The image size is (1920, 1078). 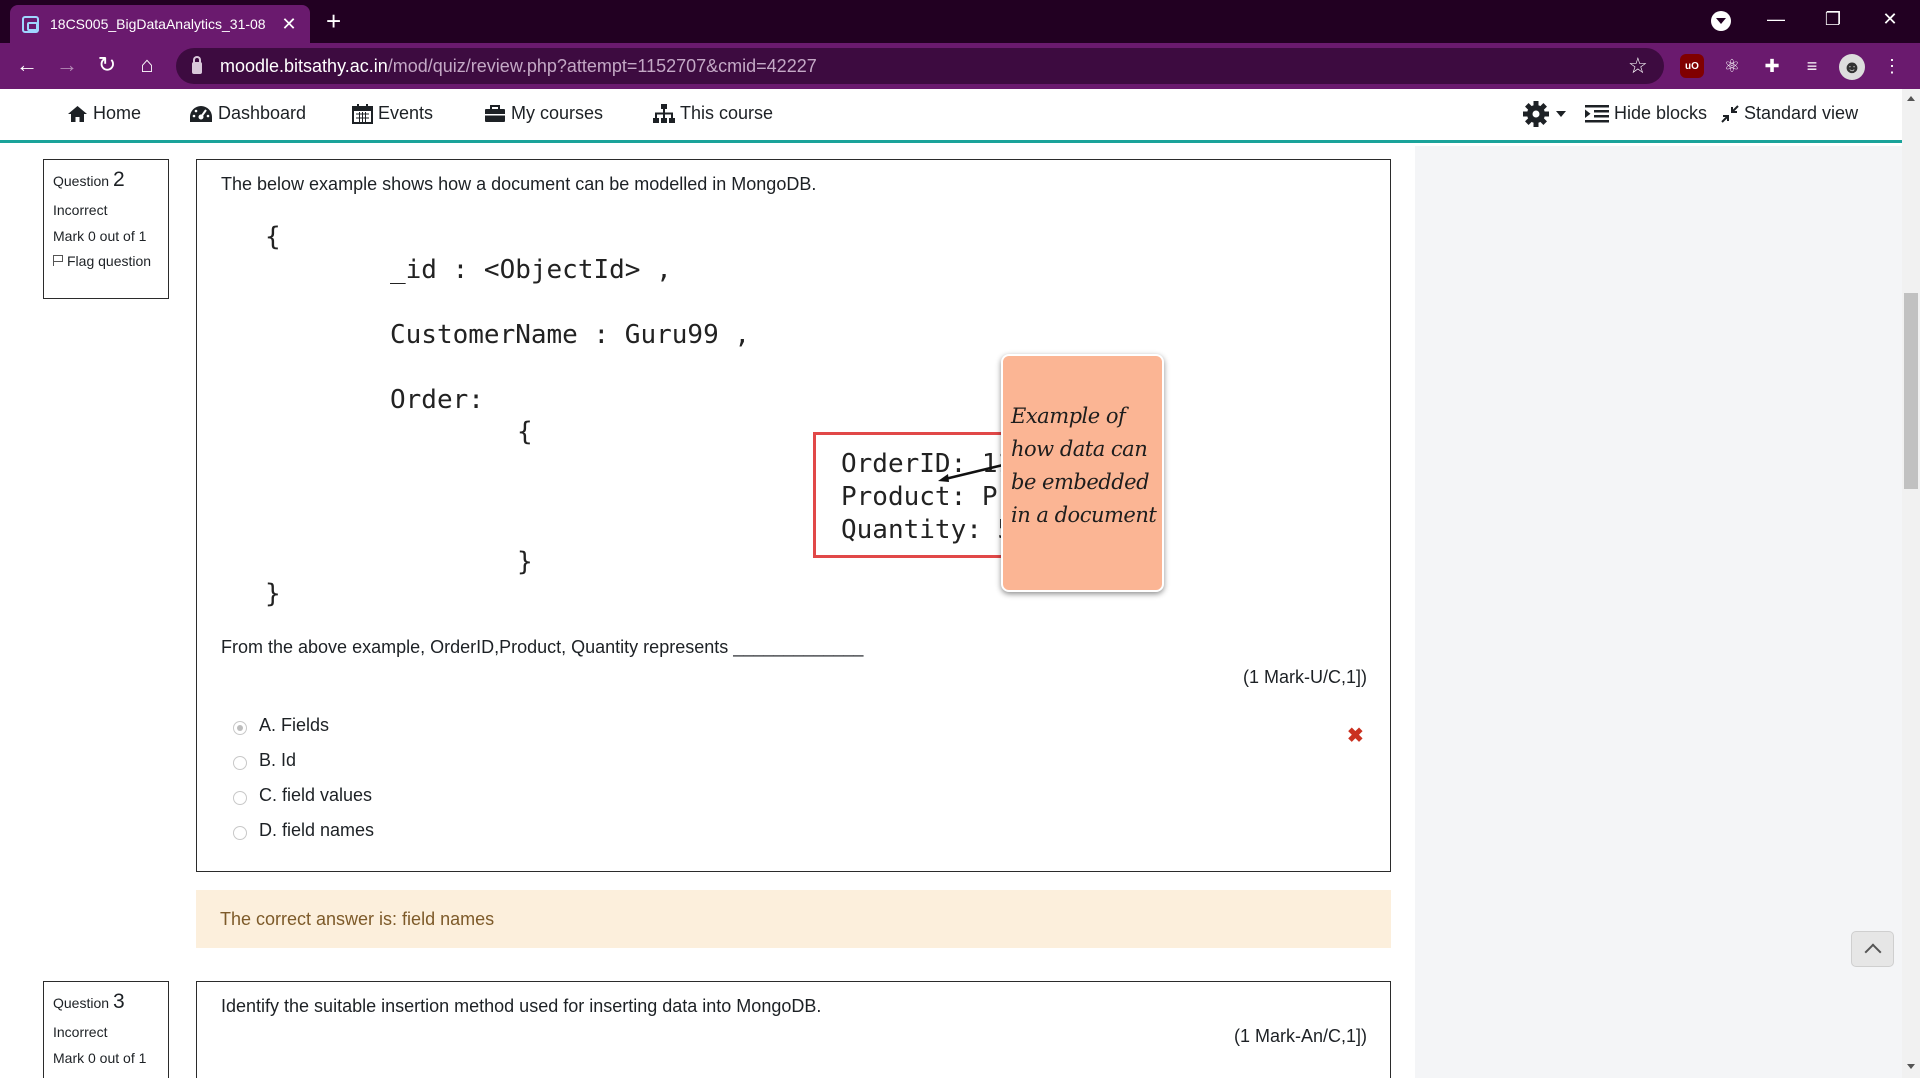 What do you see at coordinates (1833, 19) in the screenshot?
I see `restore-icon: ❐` at bounding box center [1833, 19].